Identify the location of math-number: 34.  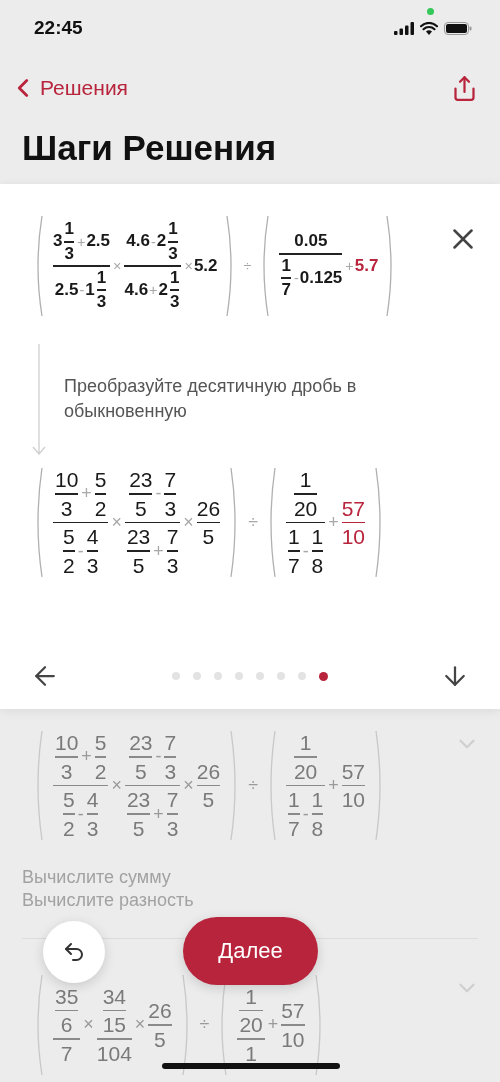
(114, 996).